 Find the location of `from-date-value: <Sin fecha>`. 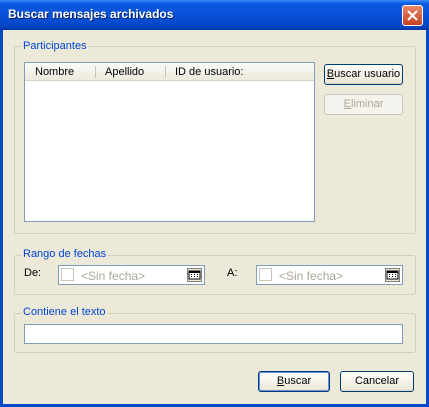

from-date-value: <Sin fecha> is located at coordinates (113, 276).